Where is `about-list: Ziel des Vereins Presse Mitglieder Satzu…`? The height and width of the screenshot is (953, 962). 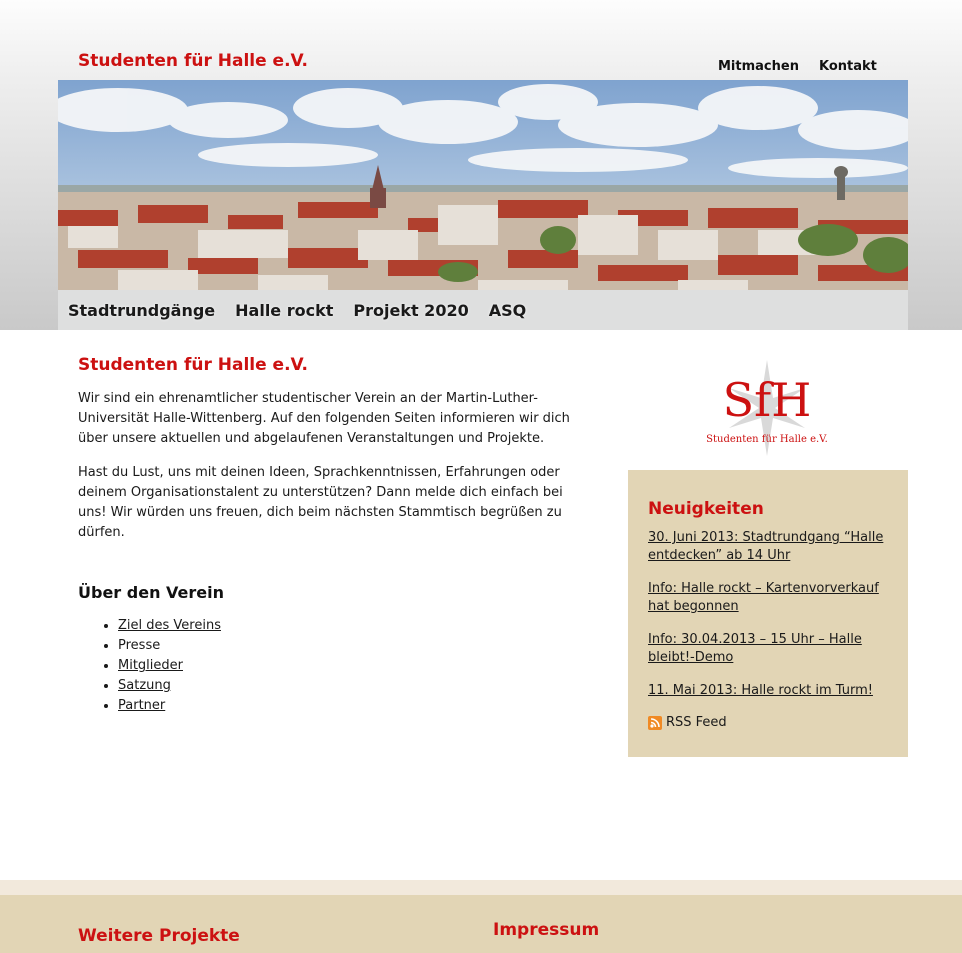 about-list: Ziel des Vereins Presse Mitglieder Satzu… is located at coordinates (348, 666).